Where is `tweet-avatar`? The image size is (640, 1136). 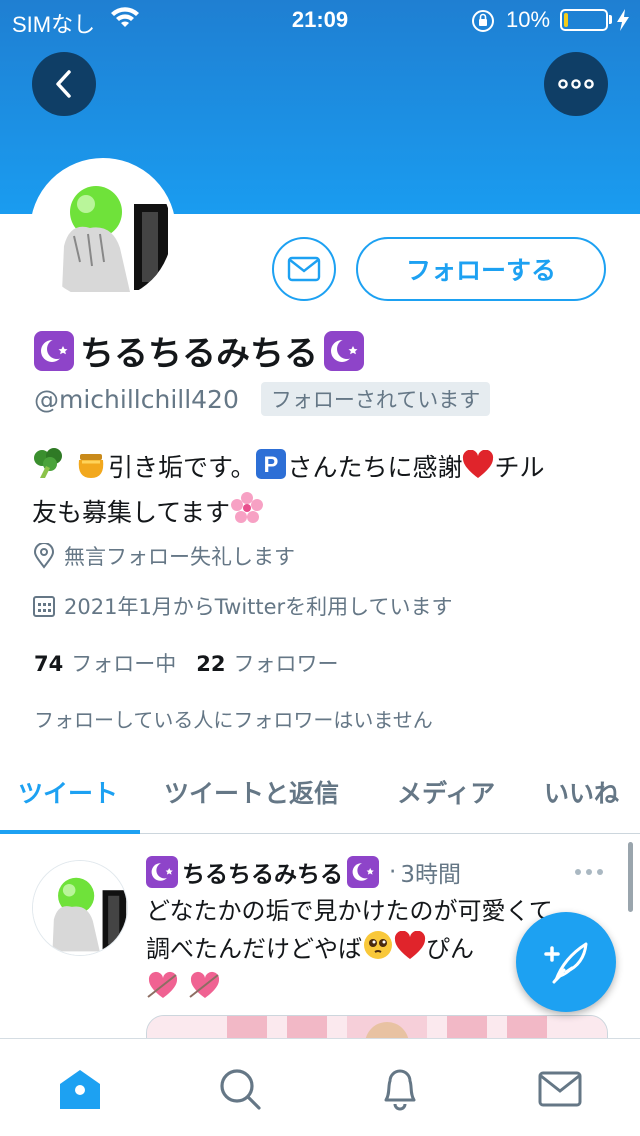
tweet-avatar is located at coordinates (80, 908).